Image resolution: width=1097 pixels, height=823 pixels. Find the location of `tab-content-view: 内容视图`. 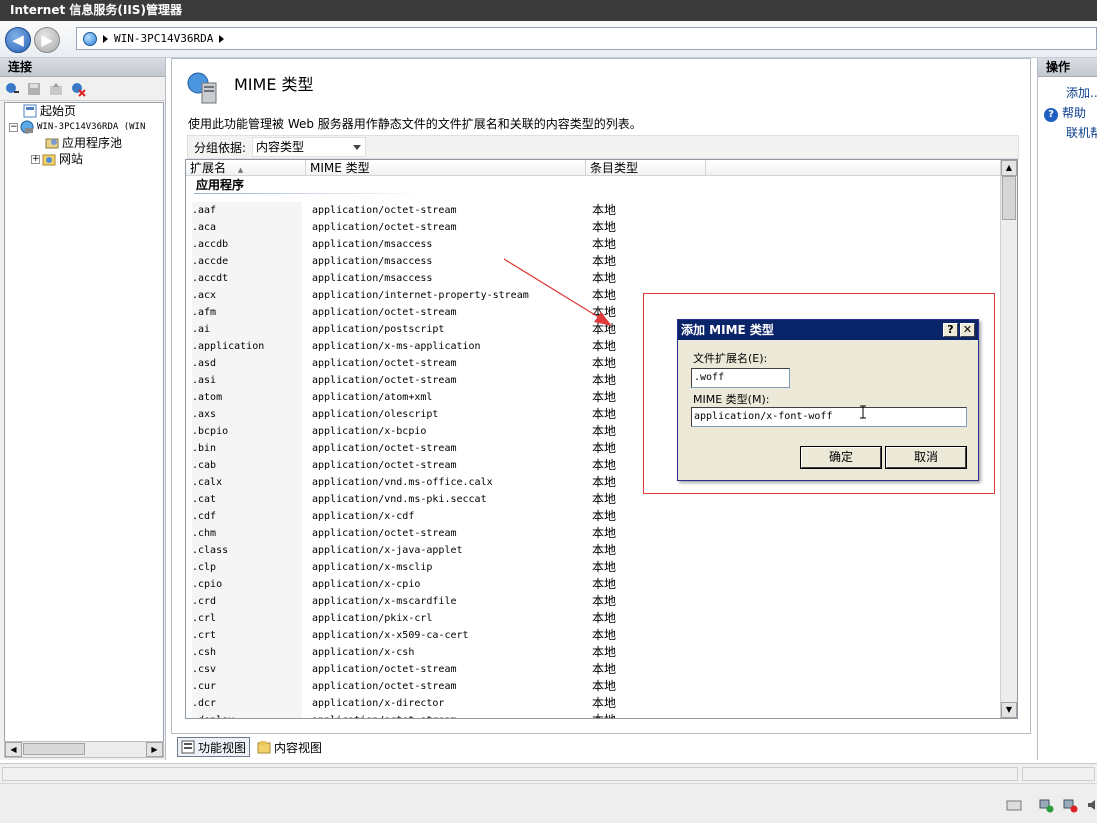

tab-content-view: 内容视图 is located at coordinates (289, 747).